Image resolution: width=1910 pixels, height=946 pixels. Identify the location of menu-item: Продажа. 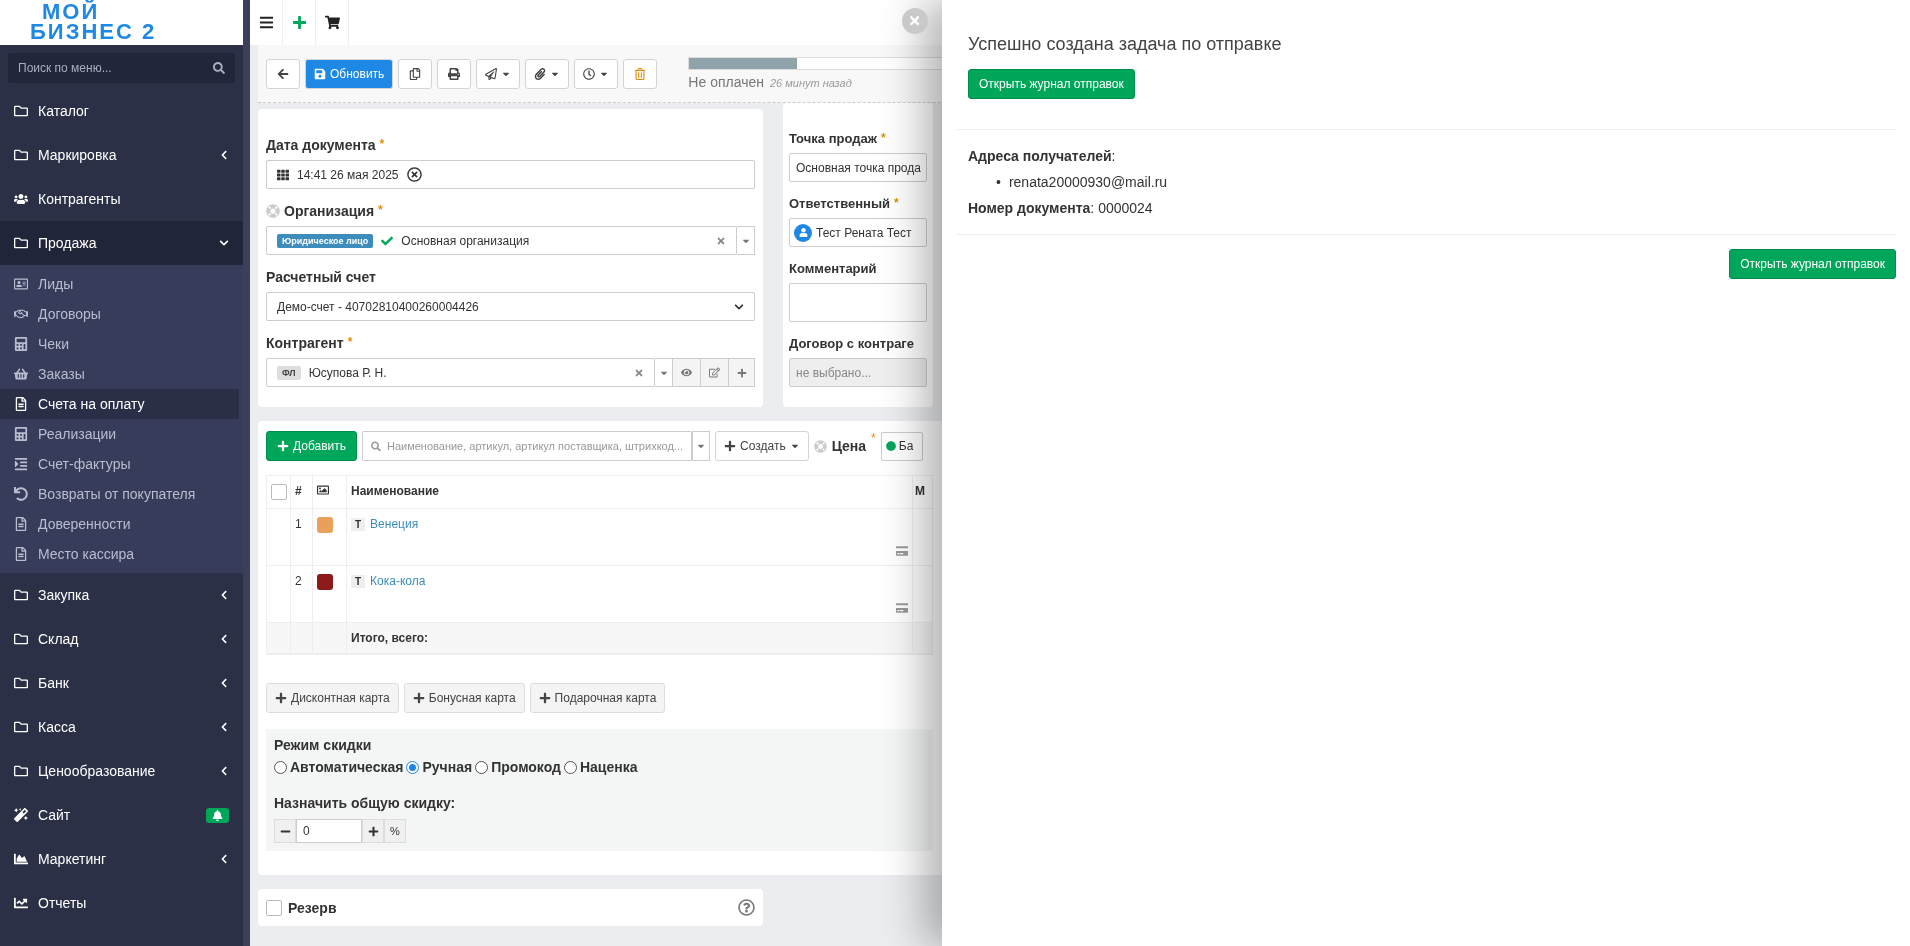
(121, 243).